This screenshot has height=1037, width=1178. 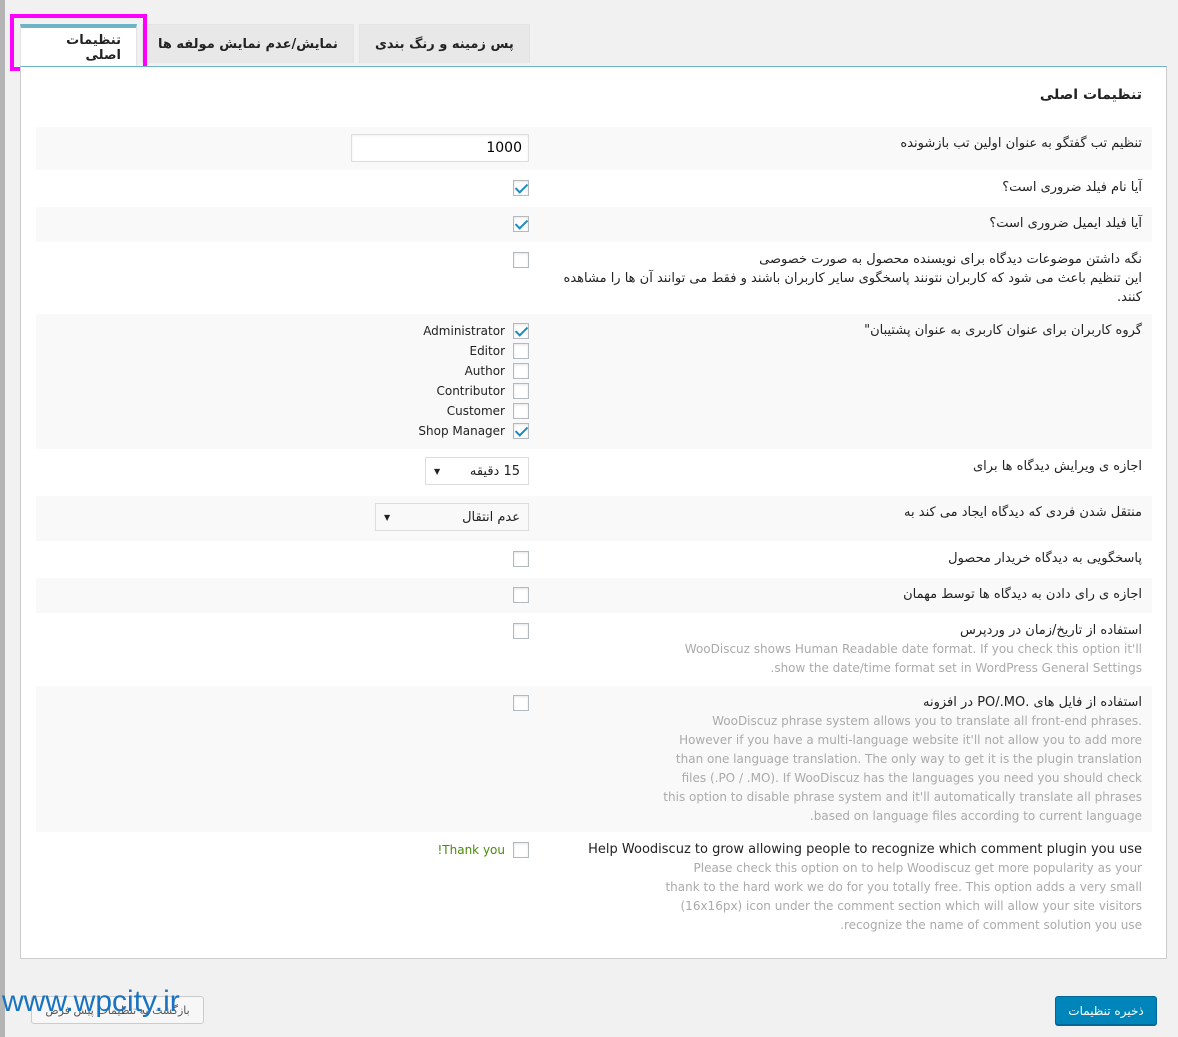 I want to click on setting-label: پاسخگویی به دیدگاه خریدار محصول, so click(x=1045, y=558).